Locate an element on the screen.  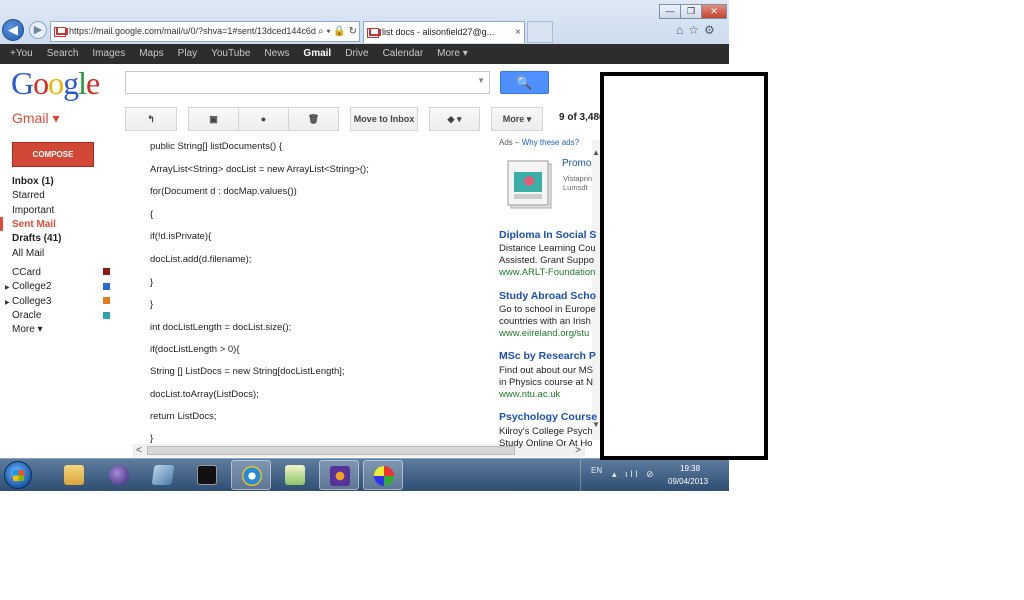
gbar-calendar: Calendar is located at coordinates (403, 53).